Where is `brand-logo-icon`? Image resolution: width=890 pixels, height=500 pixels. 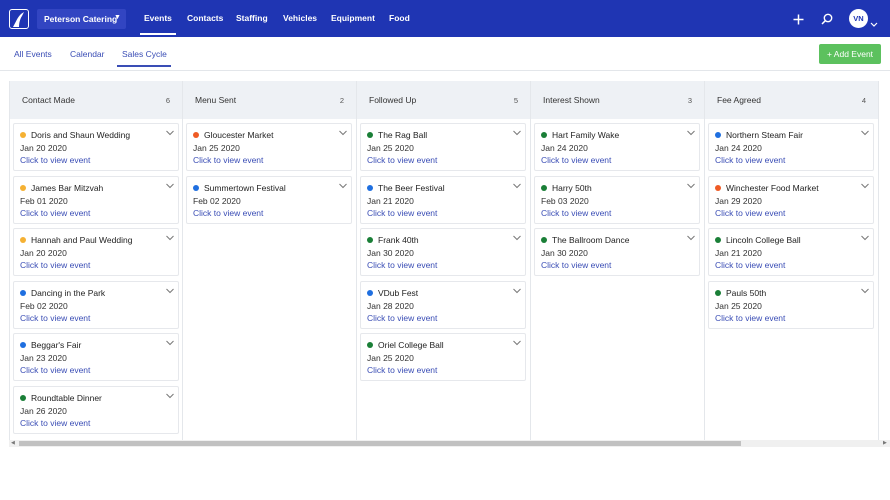
brand-logo-icon is located at coordinates (19, 19).